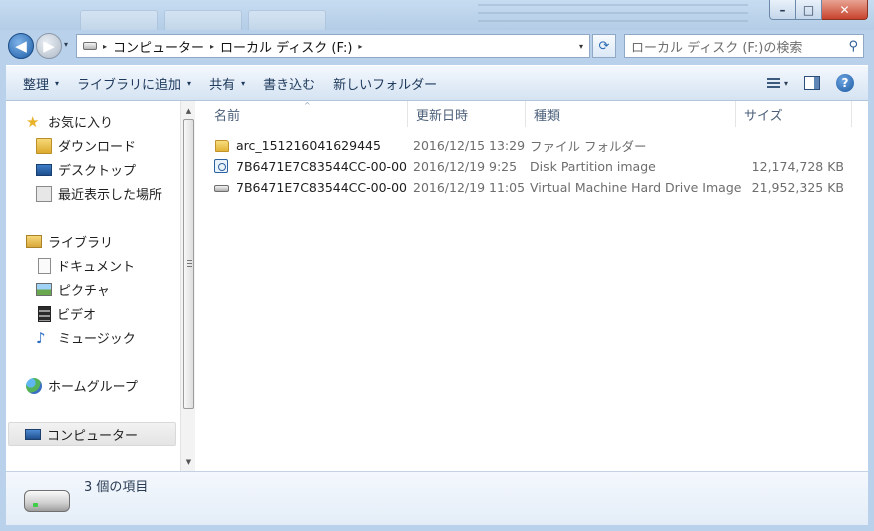 Image resolution: width=874 pixels, height=531 pixels. I want to click on column-header-date: 更新日時, so click(467, 114).